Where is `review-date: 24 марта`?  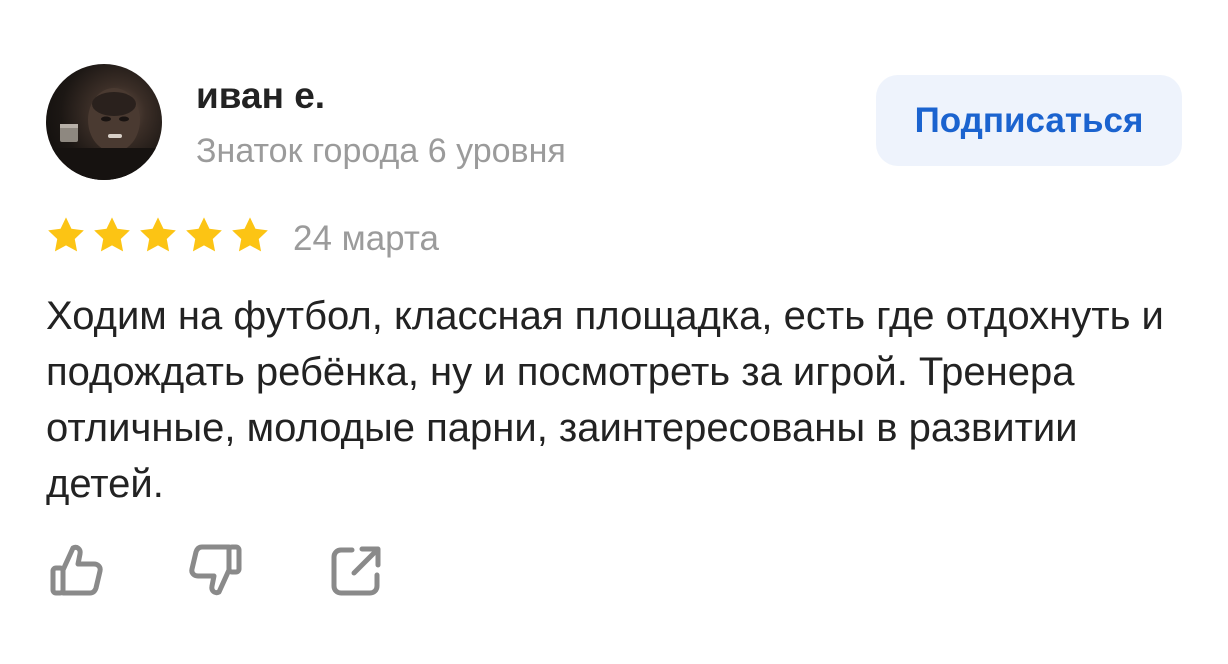
review-date: 24 марта is located at coordinates (366, 238).